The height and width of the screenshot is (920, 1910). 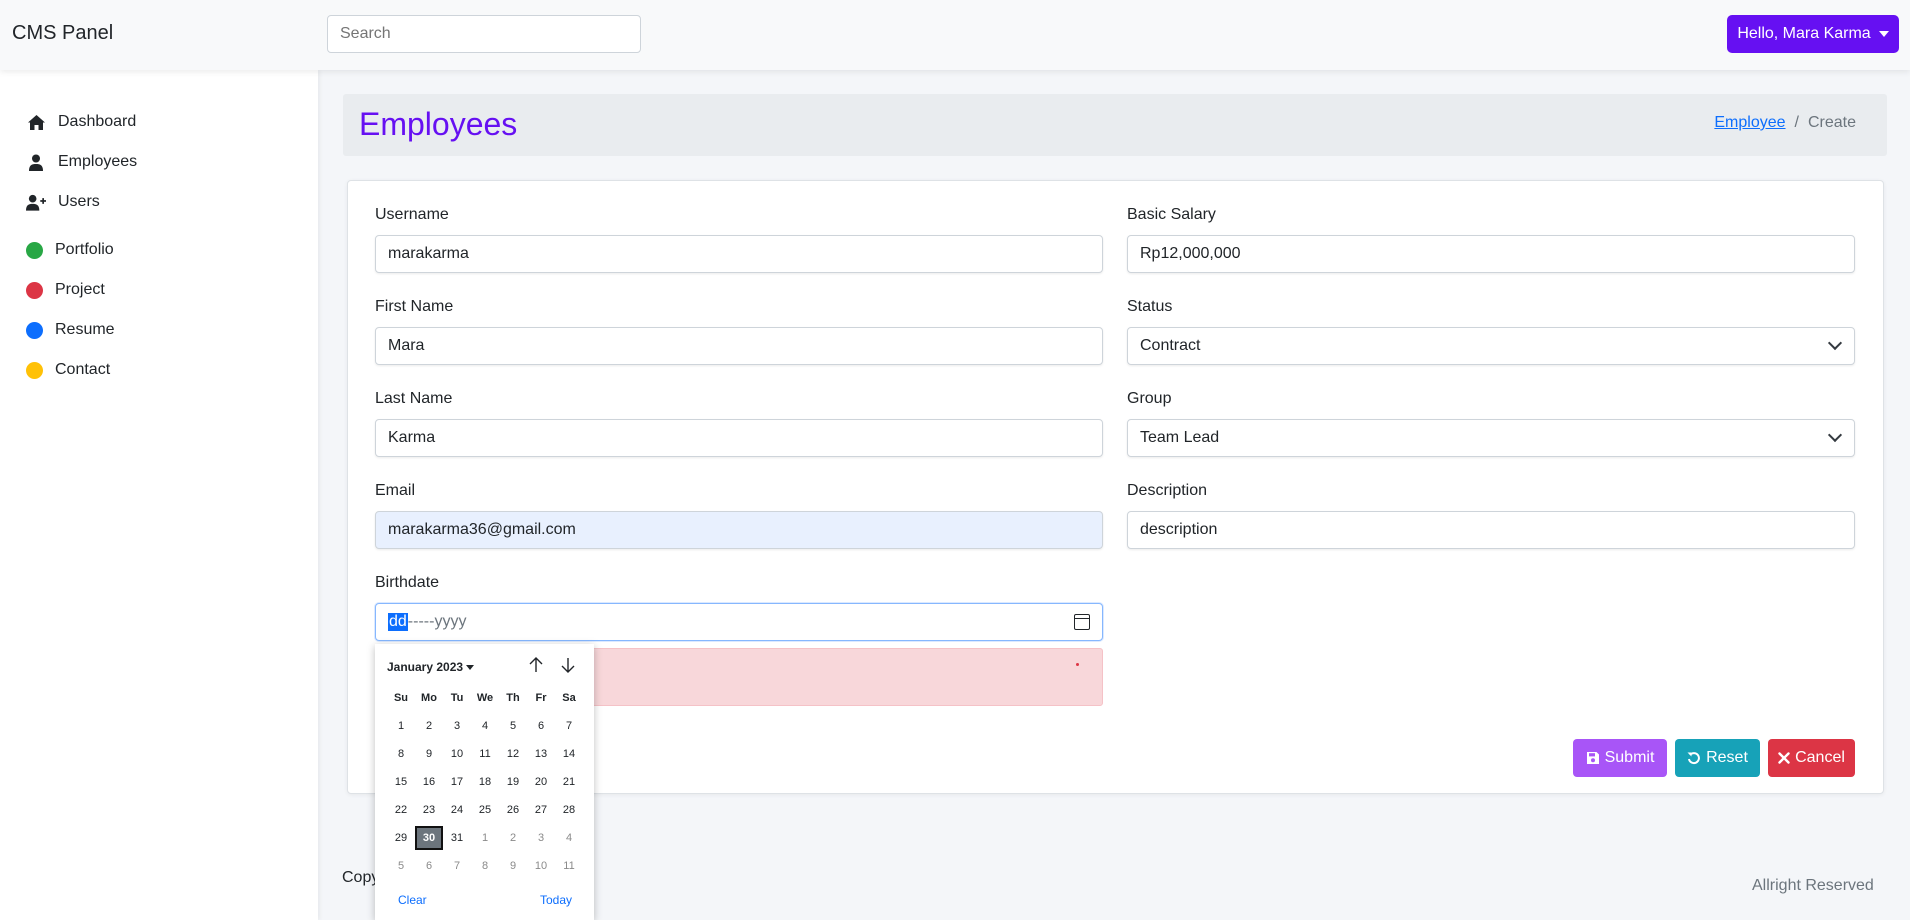 I want to click on first-name-value: Mara, so click(x=406, y=345).